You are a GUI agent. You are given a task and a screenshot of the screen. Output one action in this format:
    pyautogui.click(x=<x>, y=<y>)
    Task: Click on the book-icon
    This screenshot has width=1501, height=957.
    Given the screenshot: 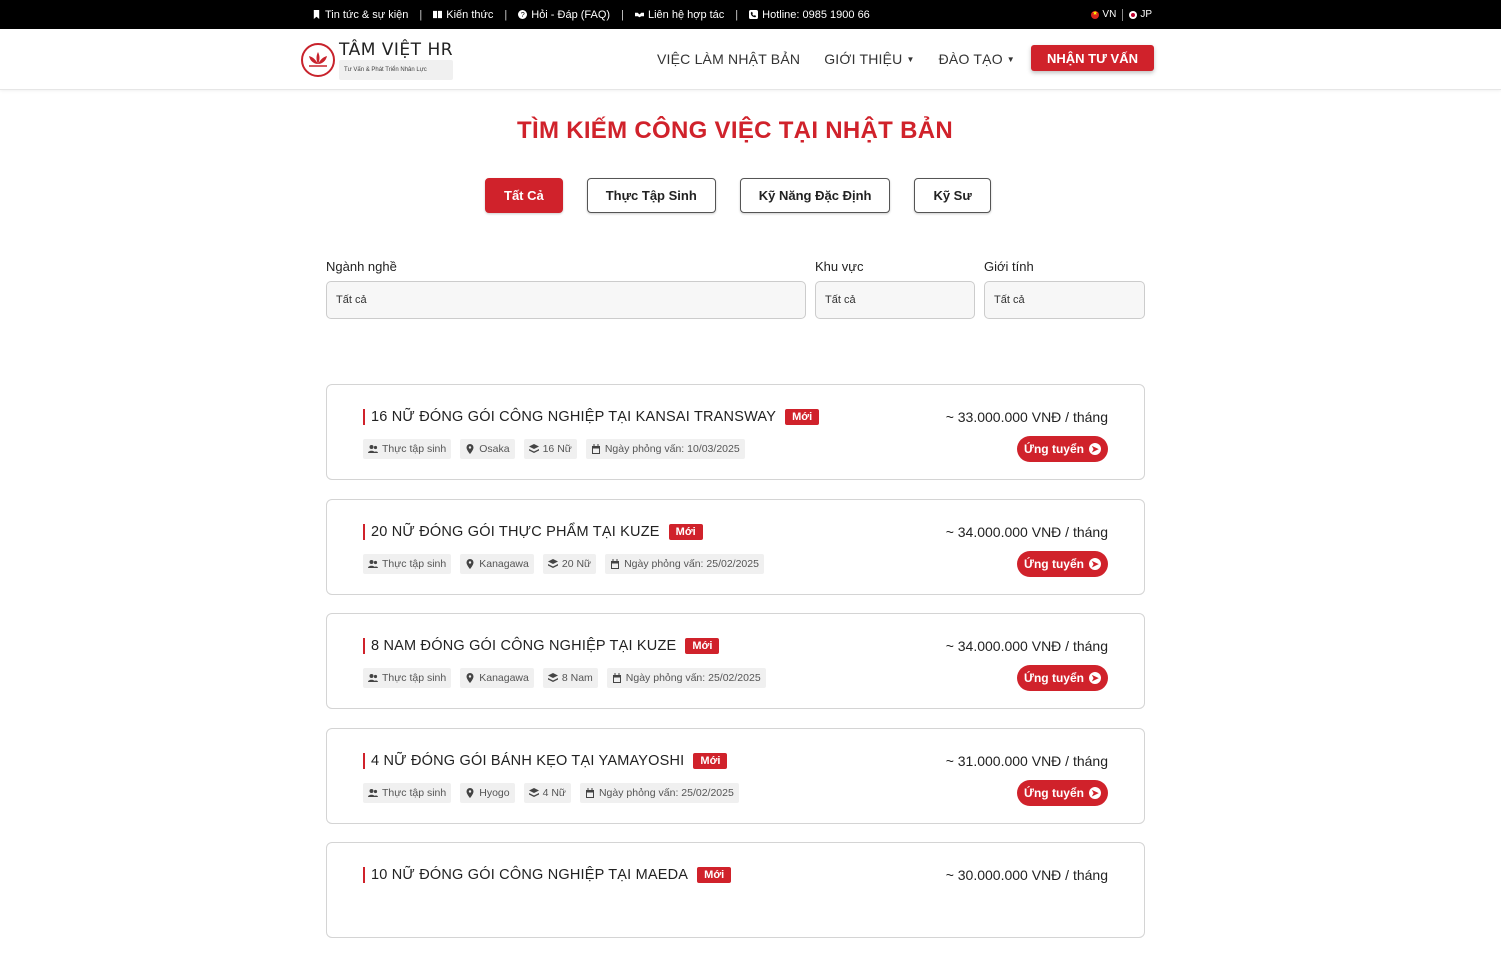 What is the action you would take?
    pyautogui.click(x=438, y=14)
    